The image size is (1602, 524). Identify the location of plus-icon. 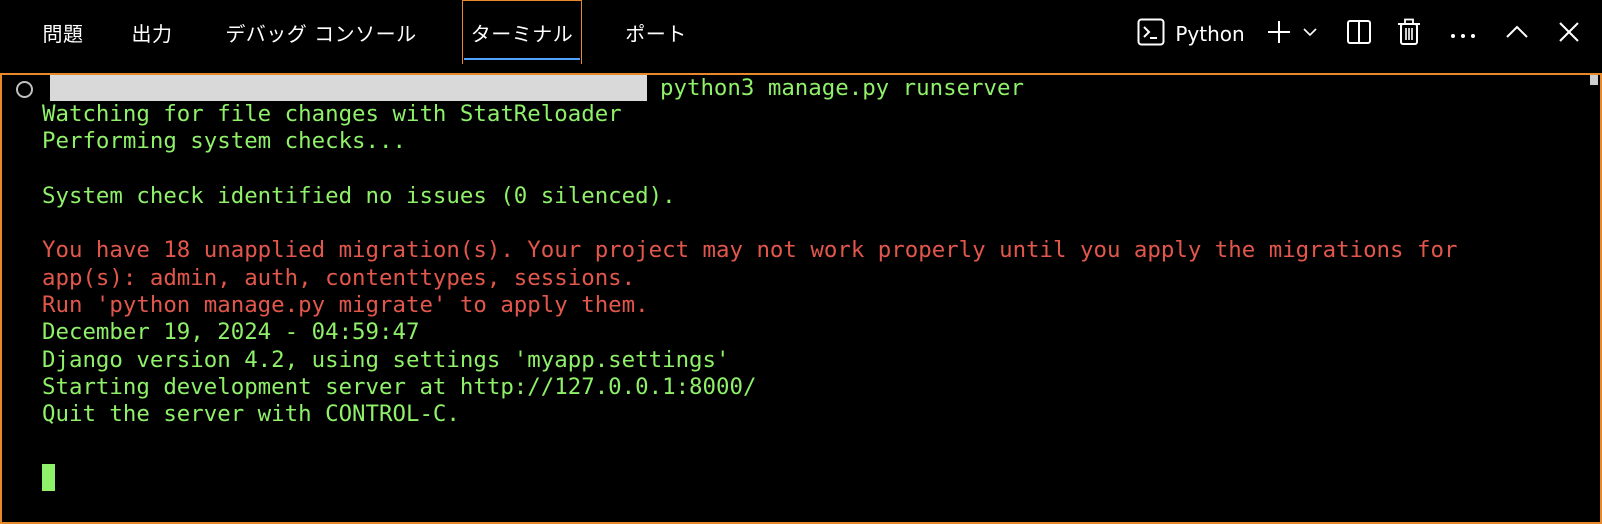
(1279, 34).